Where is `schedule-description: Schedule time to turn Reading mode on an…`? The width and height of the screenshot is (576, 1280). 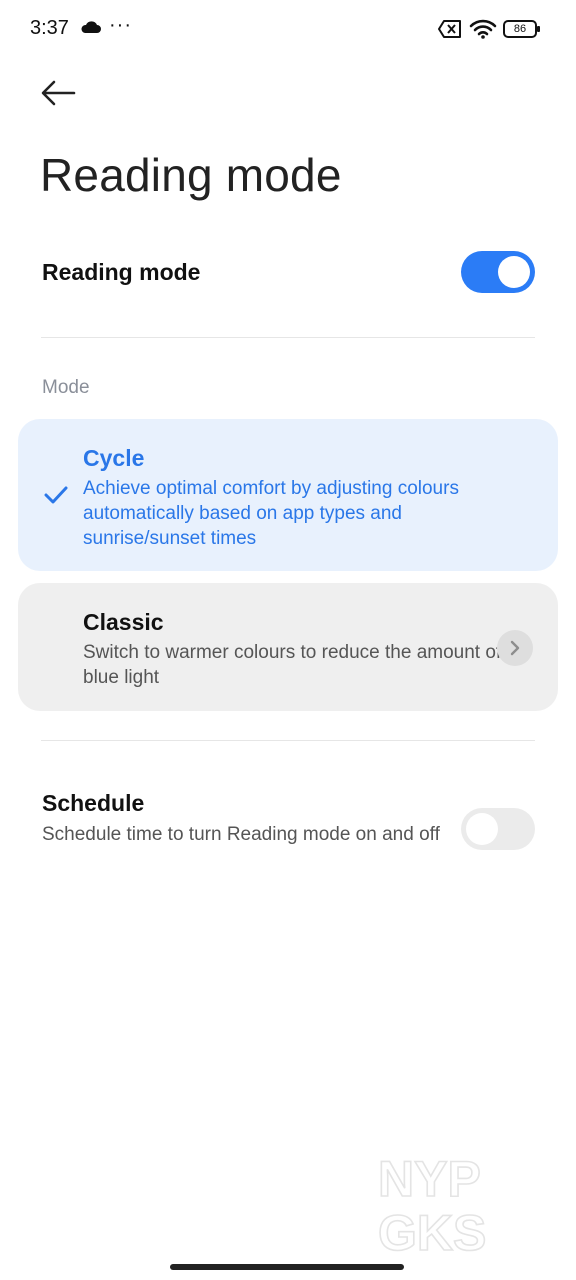
schedule-description: Schedule time to turn Reading mode on an… is located at coordinates (241, 834).